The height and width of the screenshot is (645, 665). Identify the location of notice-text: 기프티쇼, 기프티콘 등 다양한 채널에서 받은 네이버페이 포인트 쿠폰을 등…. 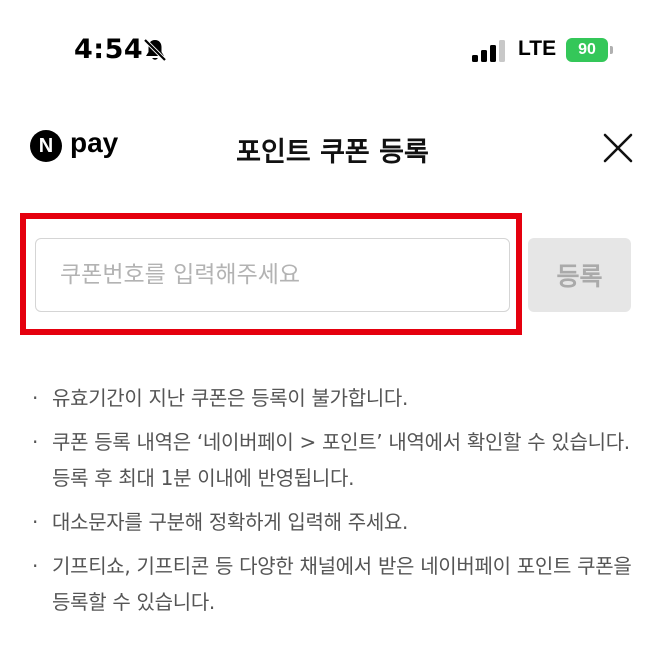
(342, 584).